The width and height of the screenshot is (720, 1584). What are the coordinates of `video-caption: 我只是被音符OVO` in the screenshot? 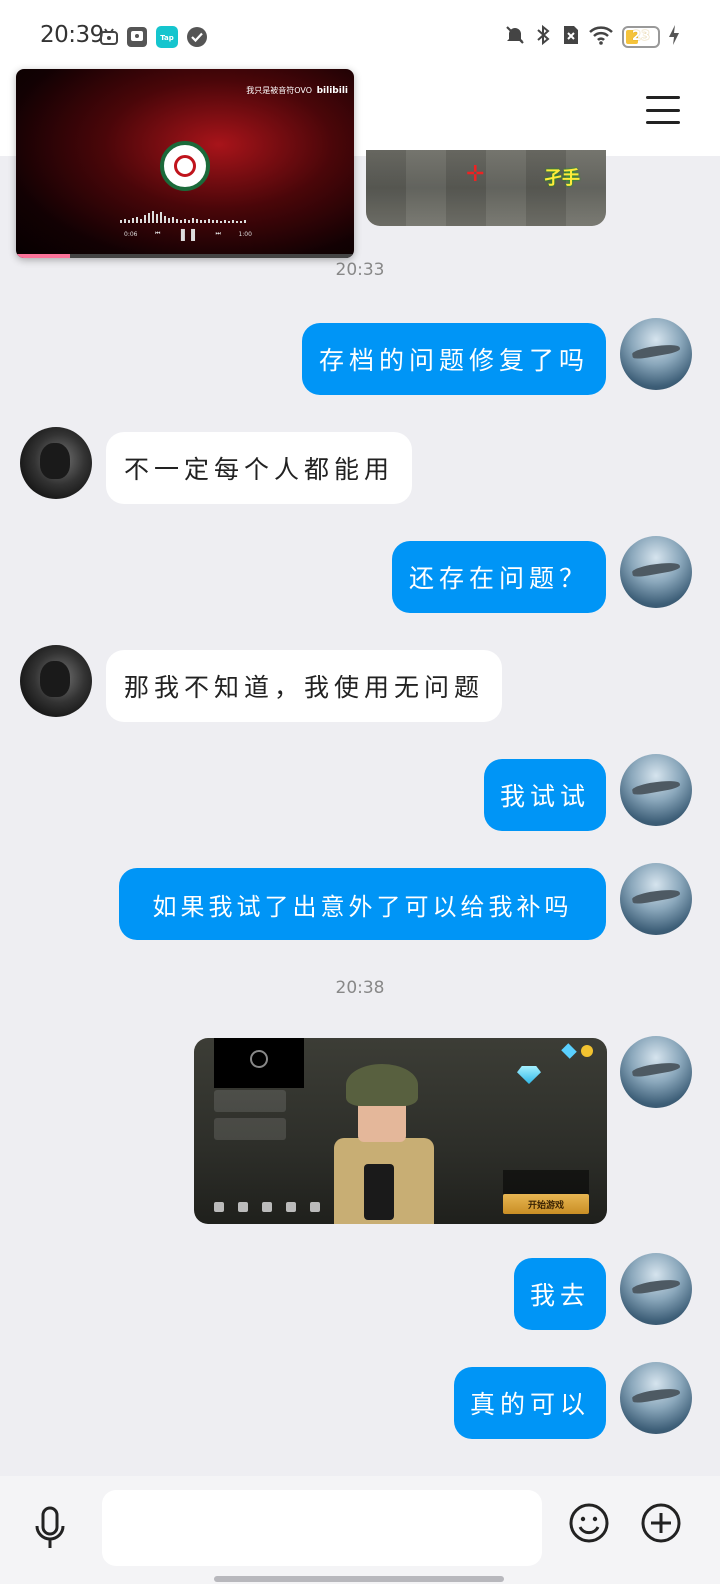 It's located at (279, 90).